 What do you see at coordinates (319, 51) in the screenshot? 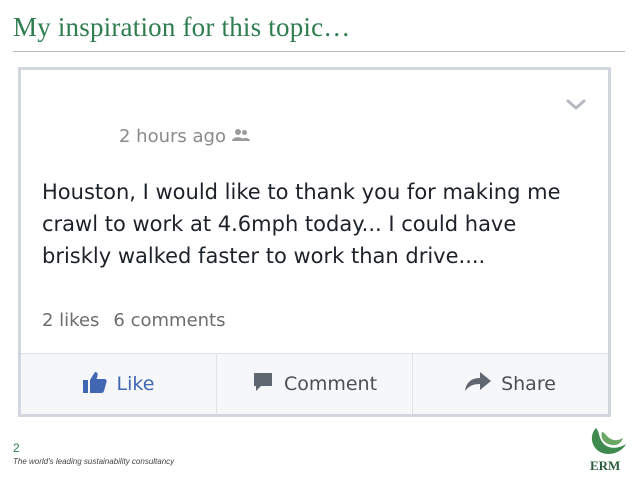
I see `title-divider` at bounding box center [319, 51].